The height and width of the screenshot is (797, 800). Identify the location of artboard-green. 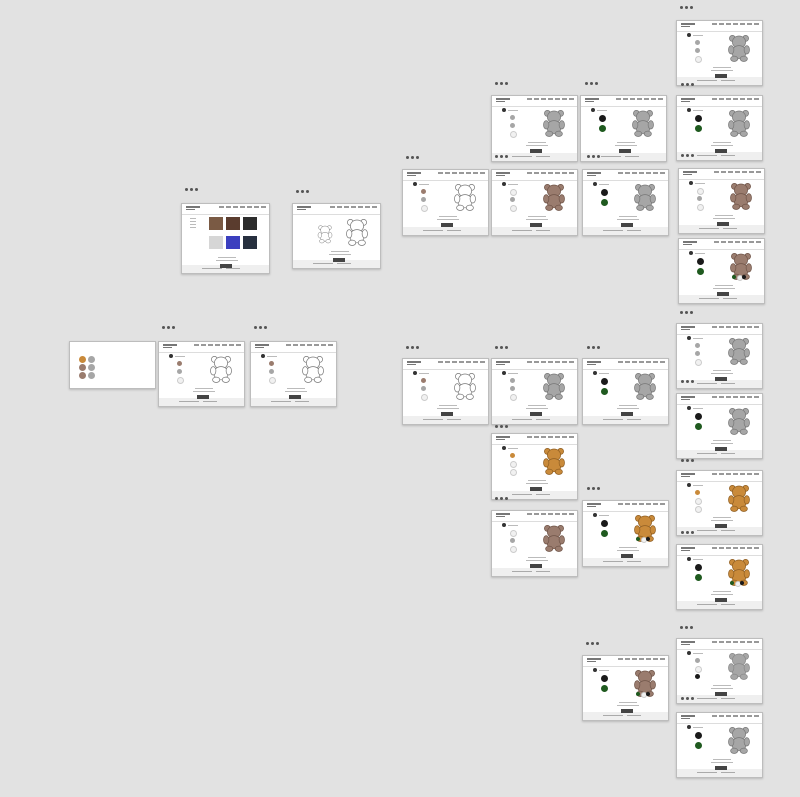
(625, 391).